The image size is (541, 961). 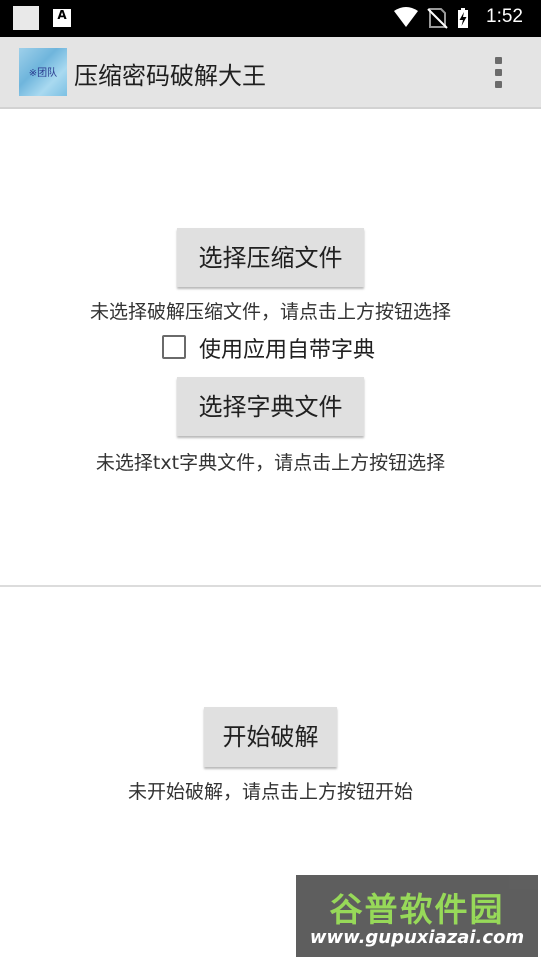 What do you see at coordinates (499, 73) in the screenshot?
I see `overflow-menu-icon` at bounding box center [499, 73].